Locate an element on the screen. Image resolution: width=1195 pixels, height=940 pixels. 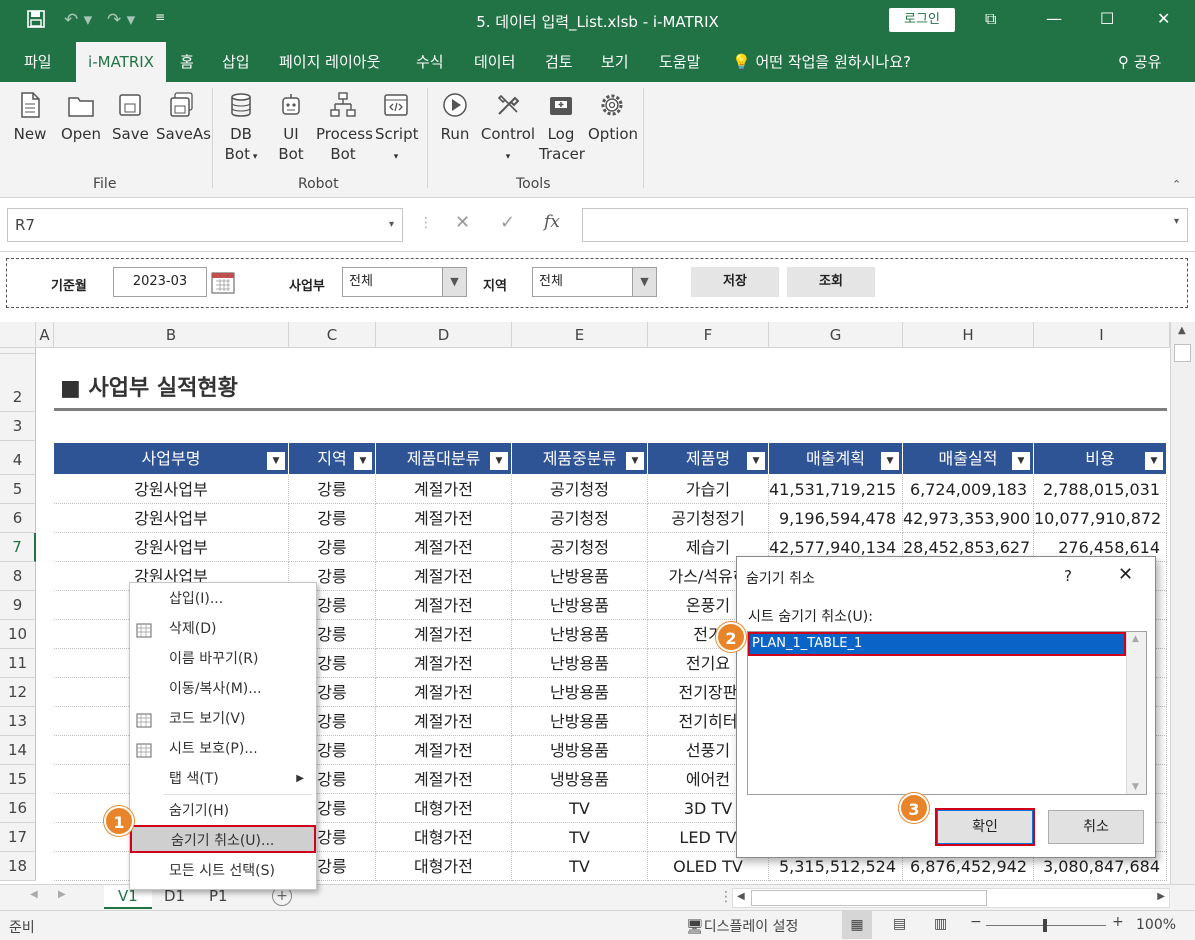
table-cell: 가습기 is located at coordinates (708, 489).